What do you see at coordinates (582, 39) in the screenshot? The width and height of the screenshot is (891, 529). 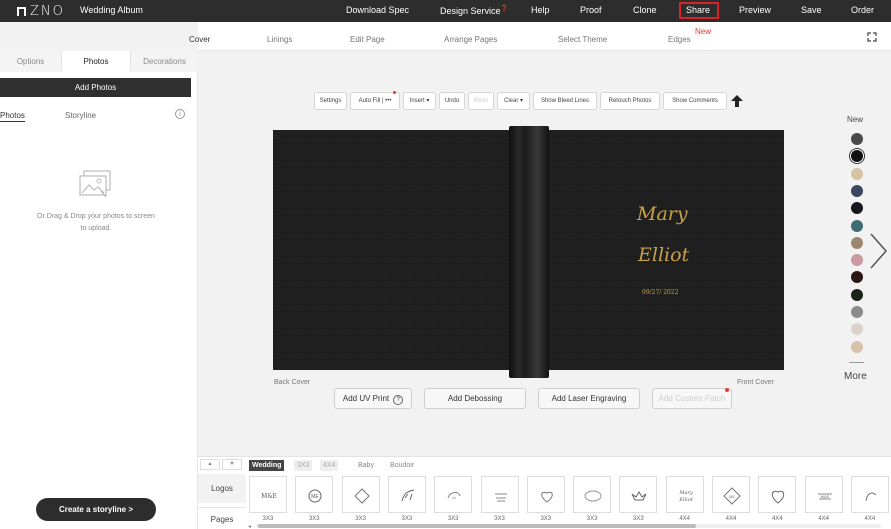 I see `tab-select-theme: Select Theme` at bounding box center [582, 39].